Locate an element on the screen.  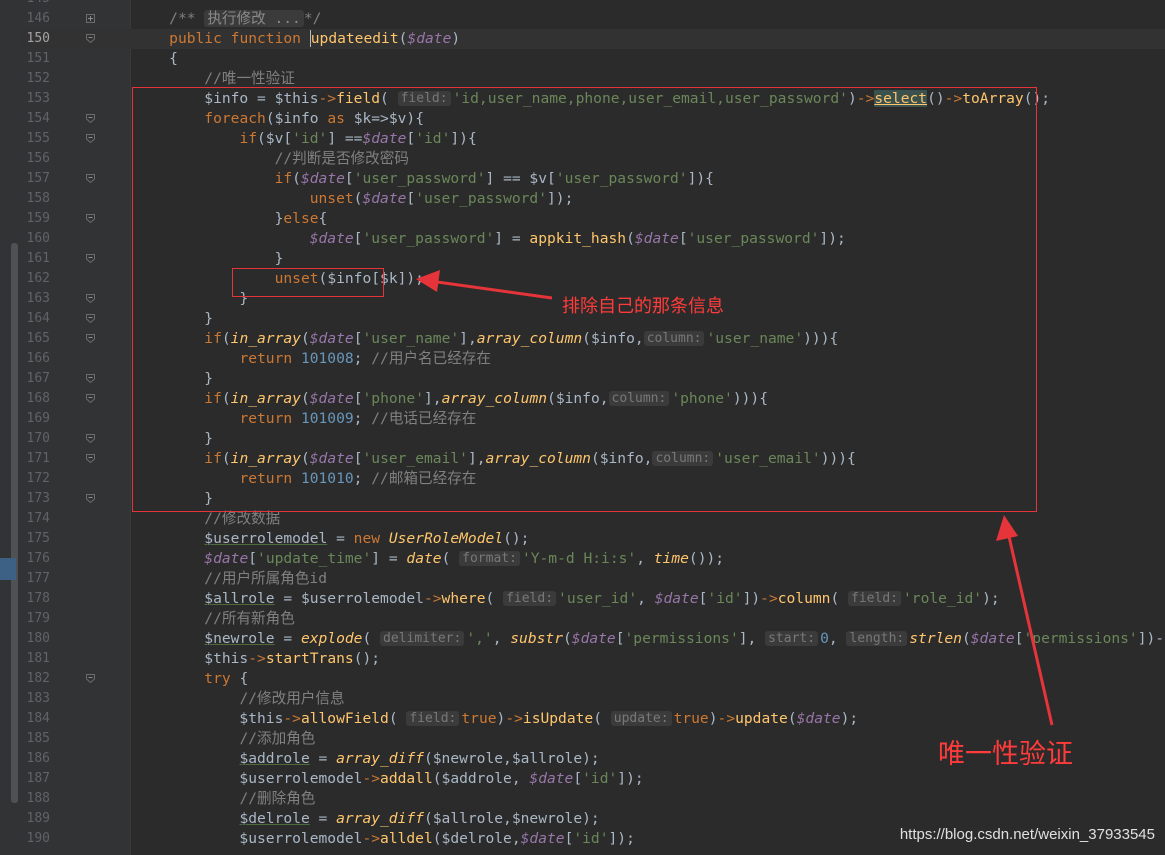
annotation-note-unique: 唯一性验证 is located at coordinates (1005, 754).